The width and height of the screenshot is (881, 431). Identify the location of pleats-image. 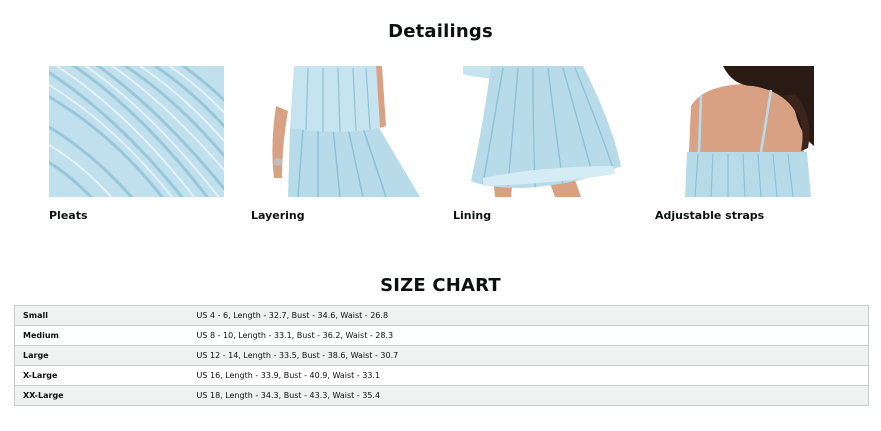
(136, 131).